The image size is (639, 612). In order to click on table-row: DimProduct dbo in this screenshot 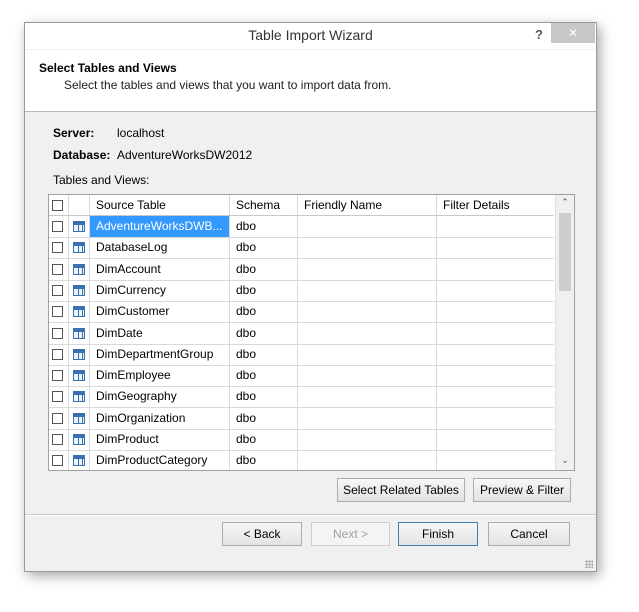, I will do `click(301, 440)`.